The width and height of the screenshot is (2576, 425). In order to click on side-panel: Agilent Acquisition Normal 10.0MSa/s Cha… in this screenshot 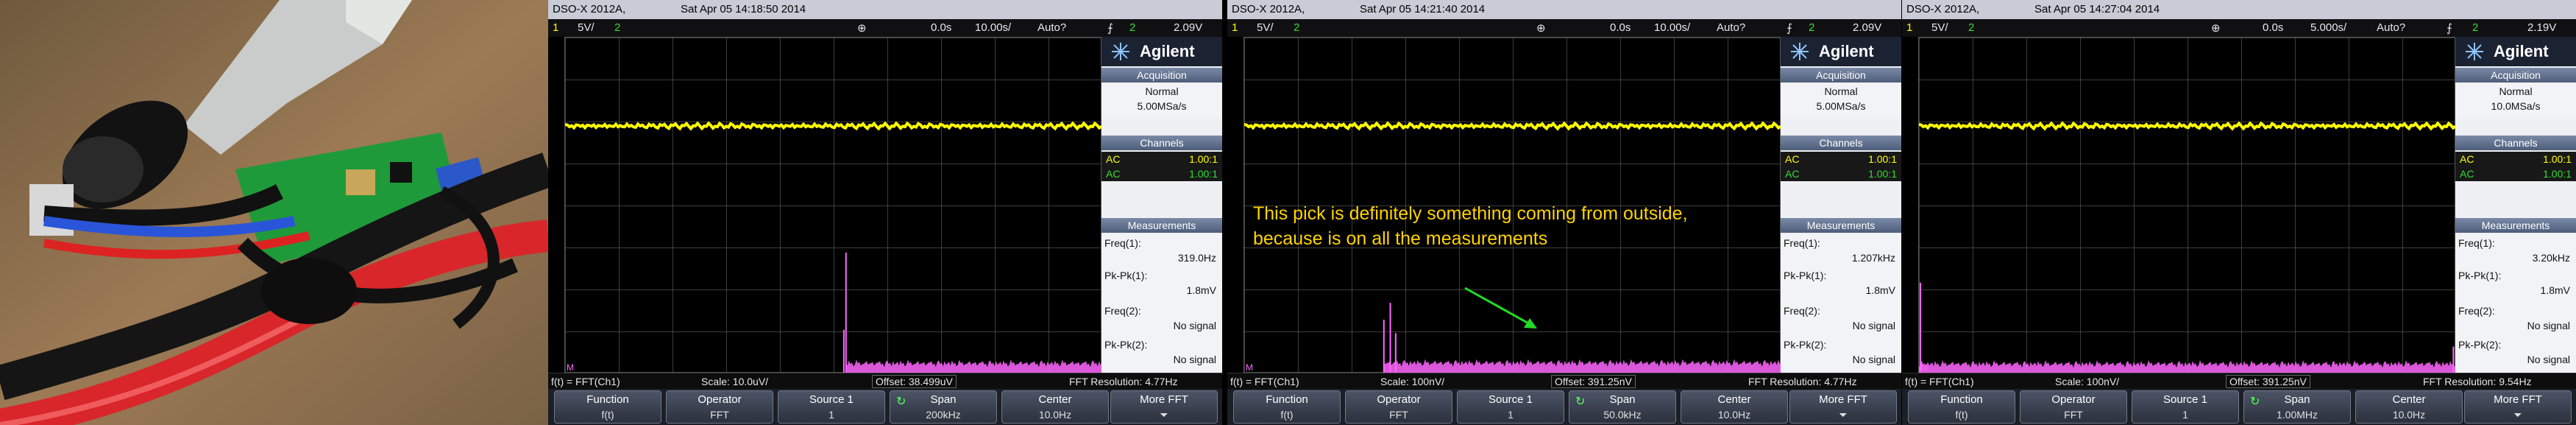, I will do `click(2515, 205)`.